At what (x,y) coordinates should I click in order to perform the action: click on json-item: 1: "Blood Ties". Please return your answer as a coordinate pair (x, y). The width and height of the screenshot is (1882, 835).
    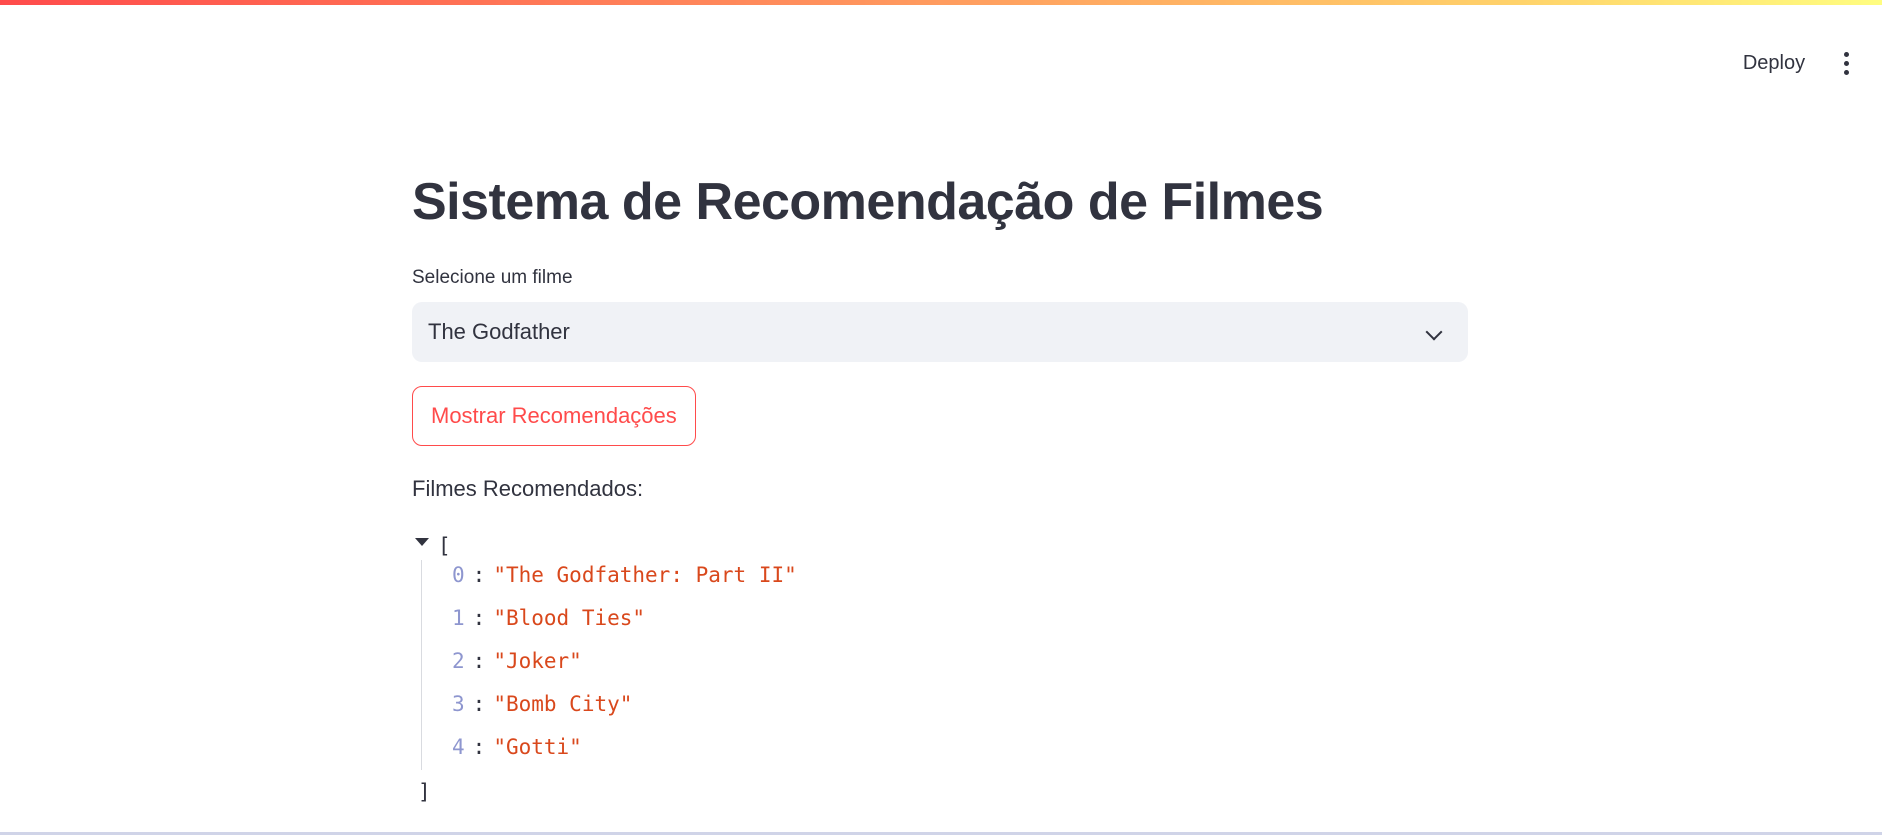
    Looking at the image, I should click on (548, 618).